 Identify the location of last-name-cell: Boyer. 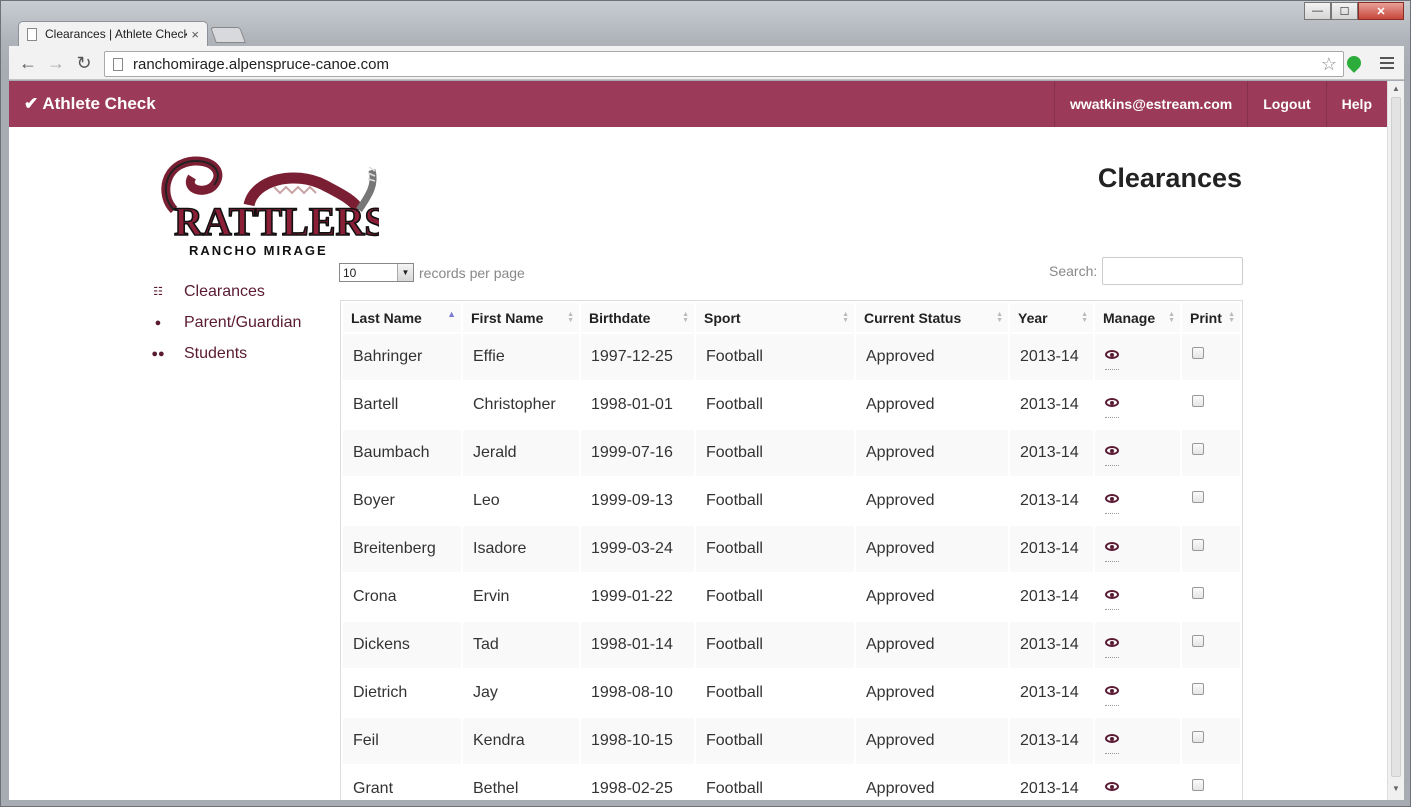
(402, 501).